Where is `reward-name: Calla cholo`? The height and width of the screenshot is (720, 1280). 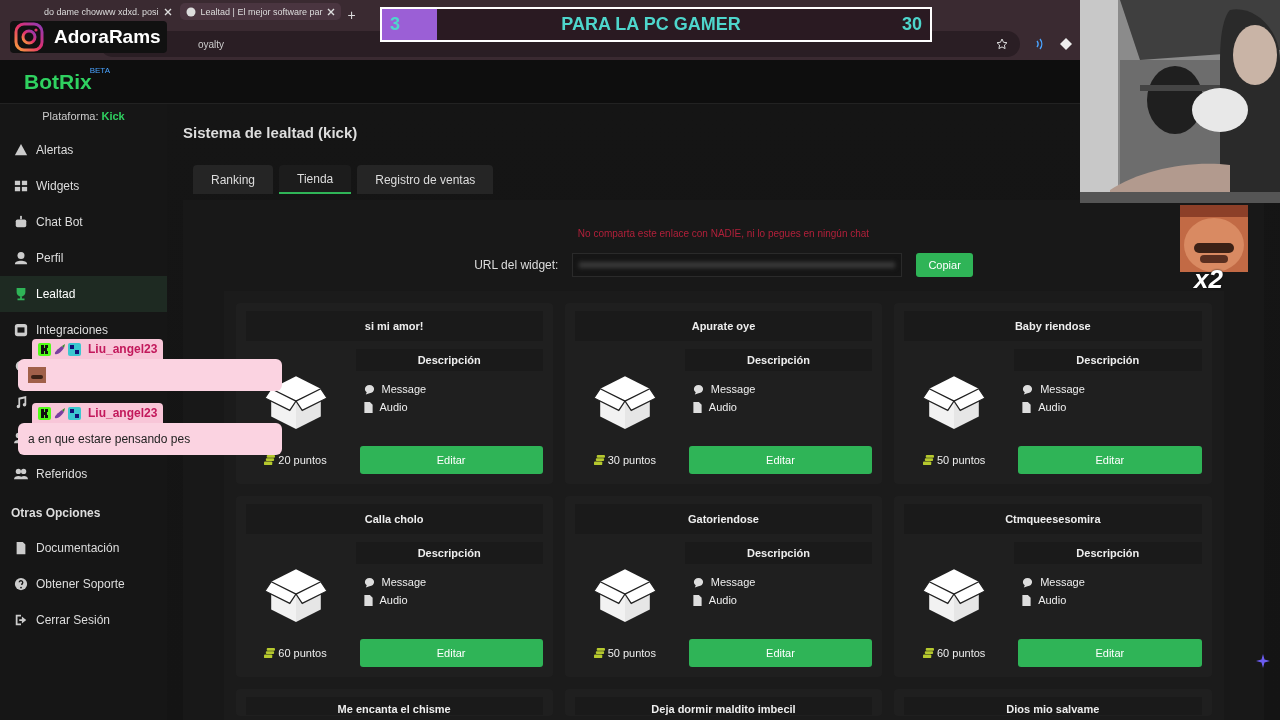 reward-name: Calla cholo is located at coordinates (394, 519).